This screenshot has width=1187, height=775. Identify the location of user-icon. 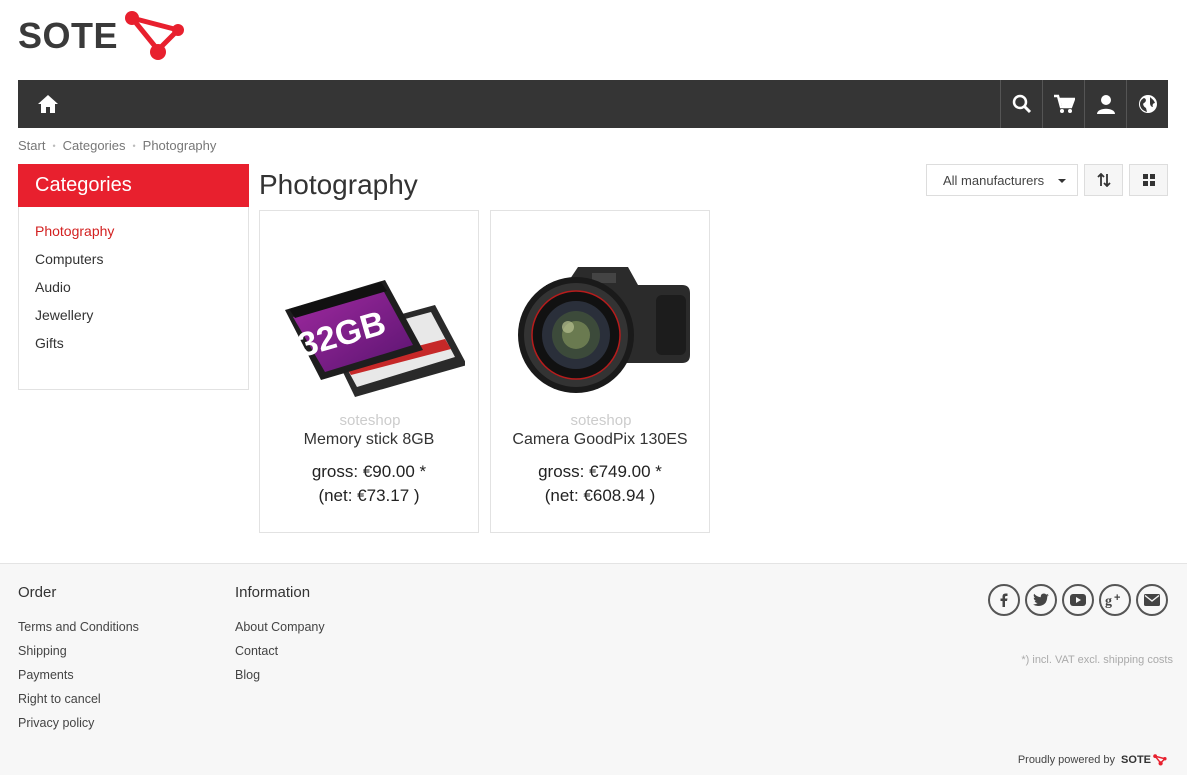
(1105, 104).